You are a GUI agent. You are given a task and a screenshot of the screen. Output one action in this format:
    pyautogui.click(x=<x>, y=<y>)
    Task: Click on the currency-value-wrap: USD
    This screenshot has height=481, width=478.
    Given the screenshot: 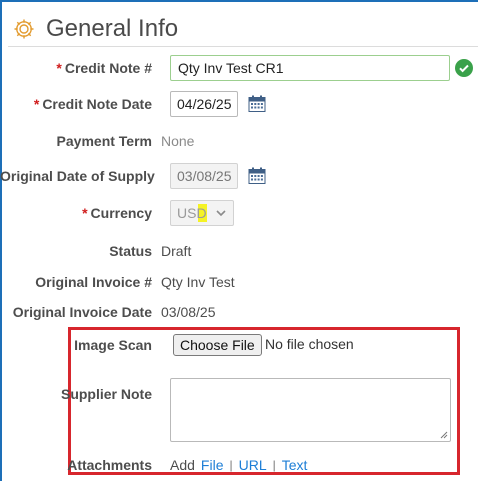 What is the action you would take?
    pyautogui.click(x=192, y=213)
    